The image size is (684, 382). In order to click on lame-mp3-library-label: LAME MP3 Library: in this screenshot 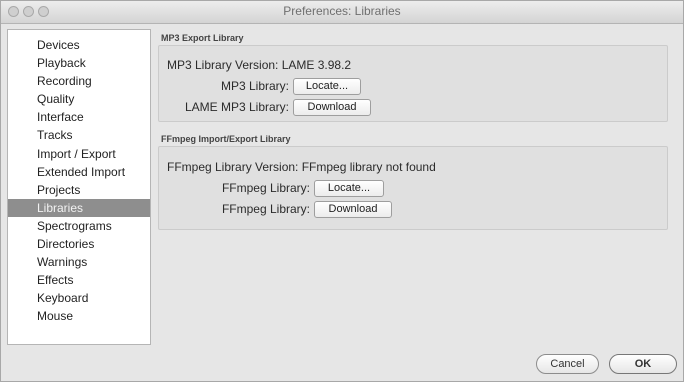, I will do `click(236, 107)`.